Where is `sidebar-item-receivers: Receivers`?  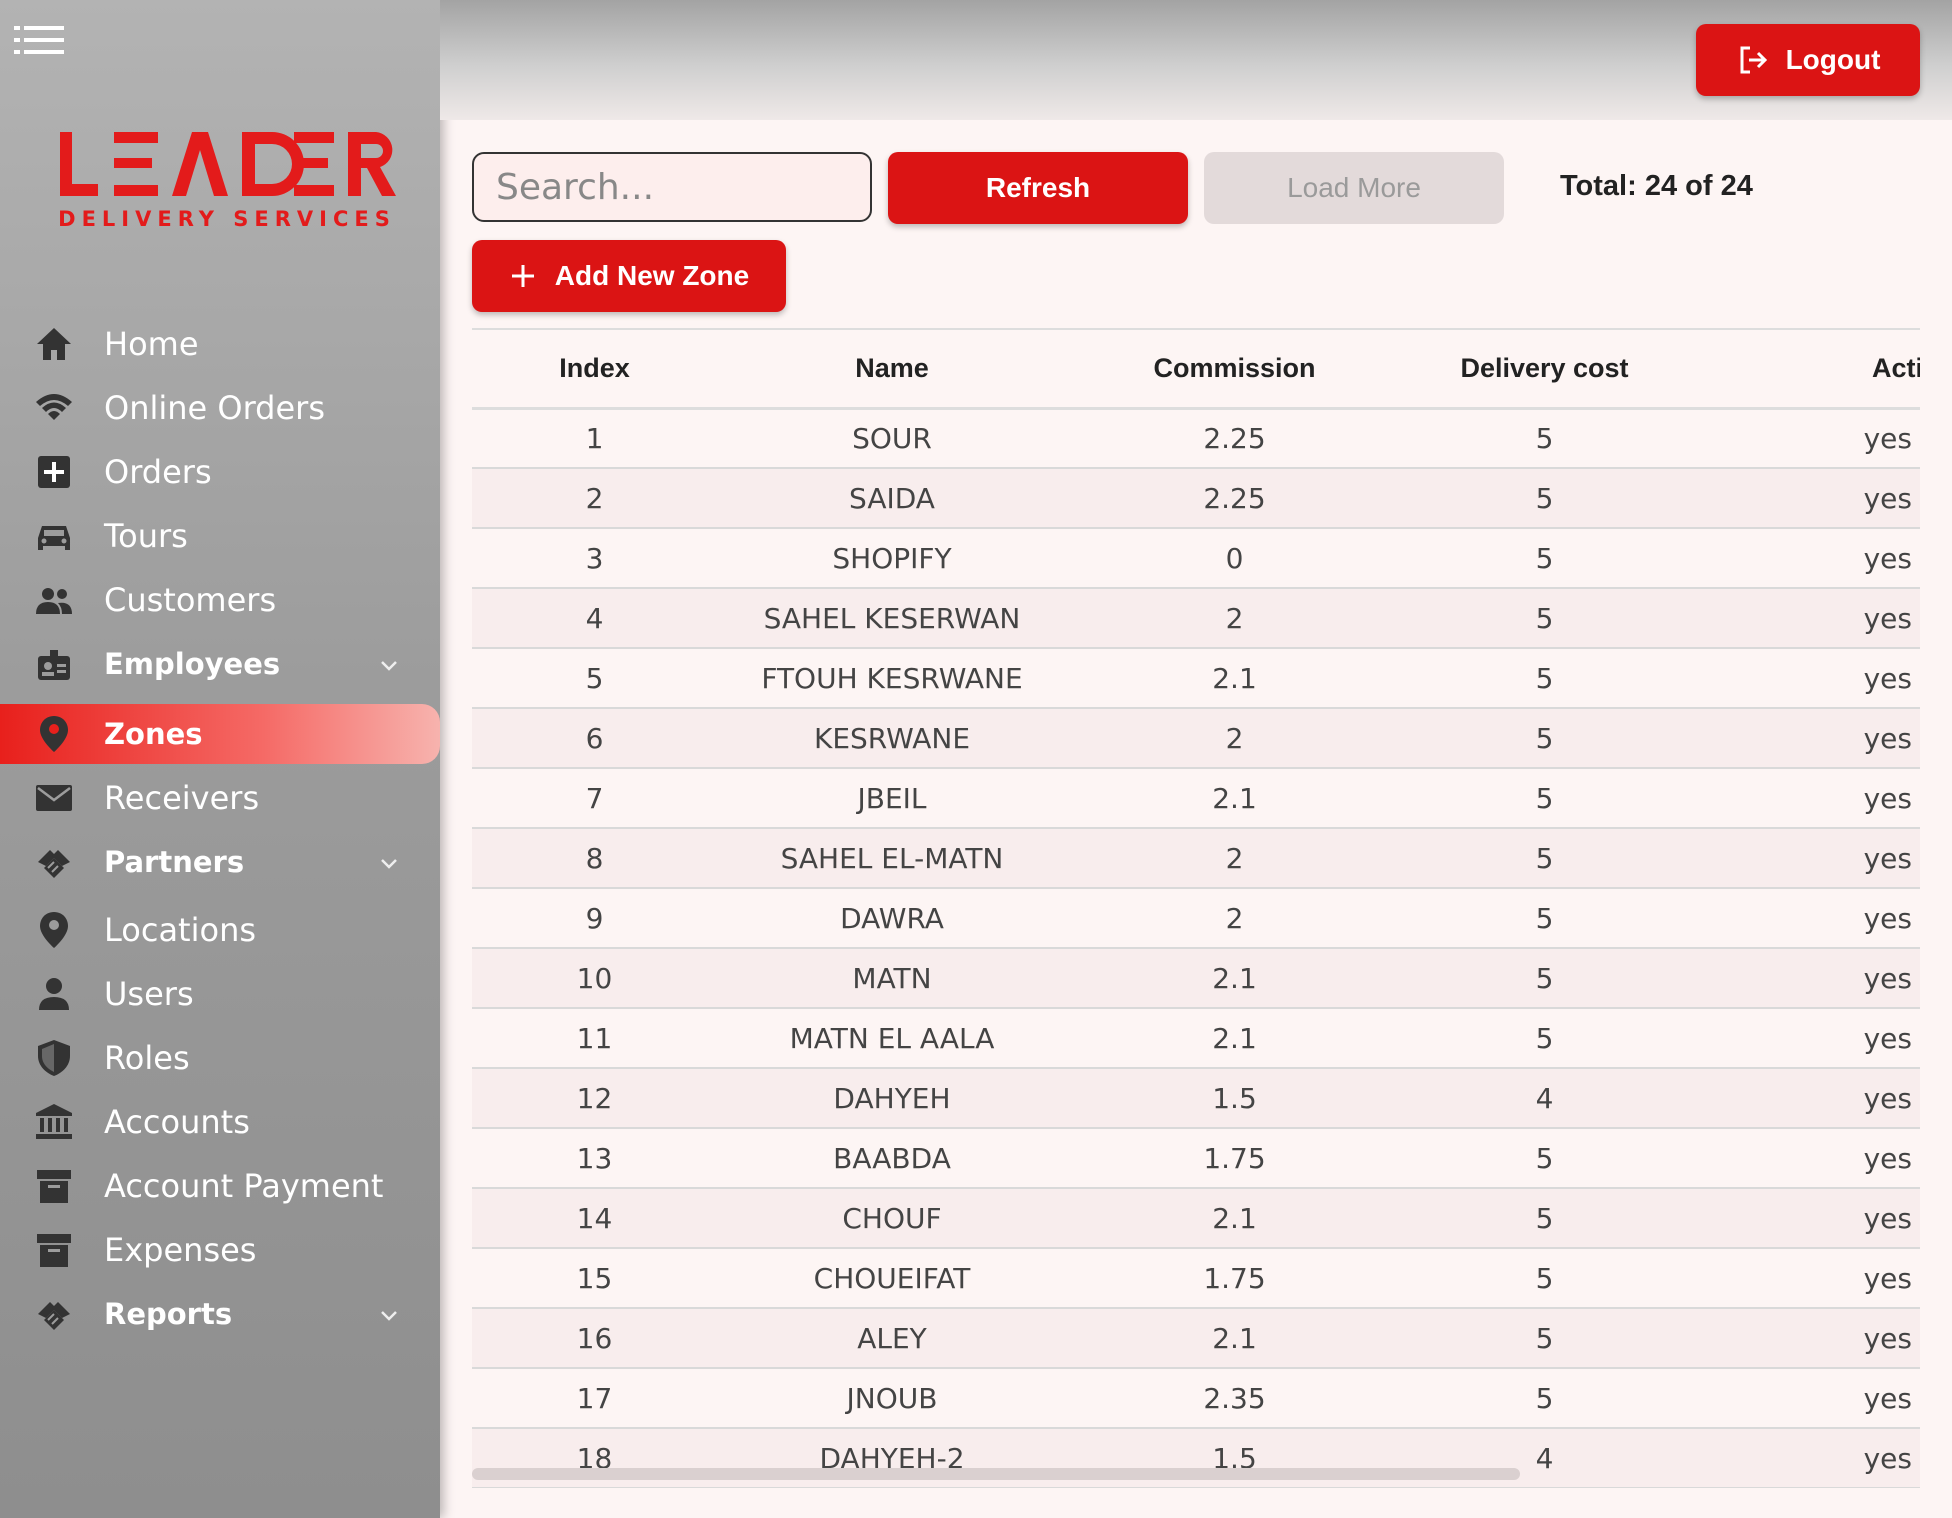
sidebar-item-receivers: Receivers is located at coordinates (220, 798).